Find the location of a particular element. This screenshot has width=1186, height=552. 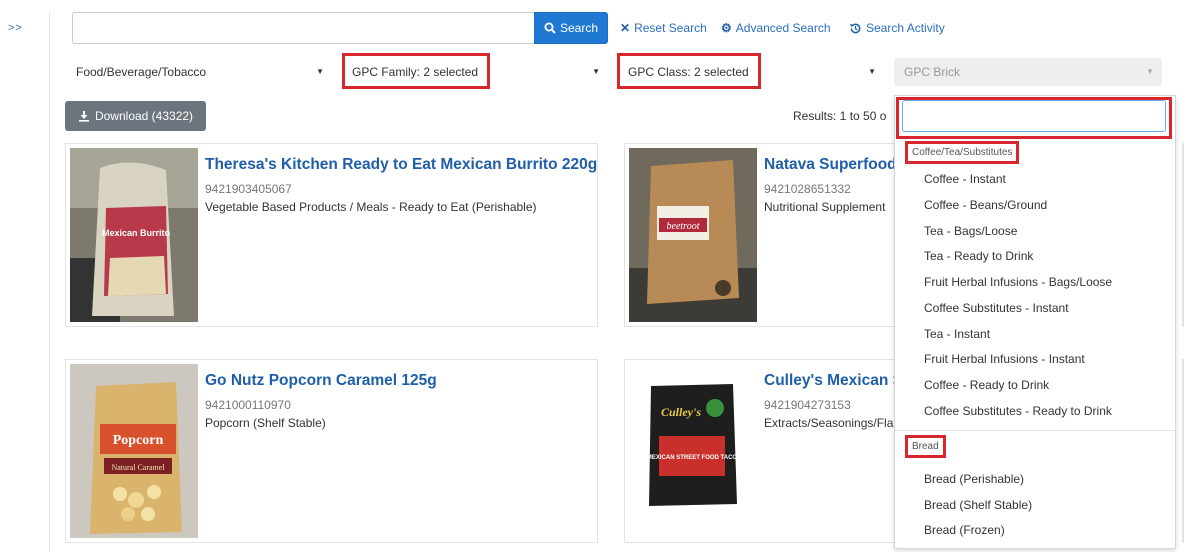

dropdown-option: Tea - Instant is located at coordinates (957, 334).